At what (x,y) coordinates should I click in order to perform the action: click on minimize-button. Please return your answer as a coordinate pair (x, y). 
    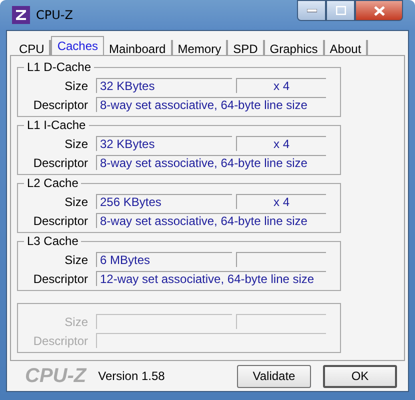
    Looking at the image, I should click on (311, 10).